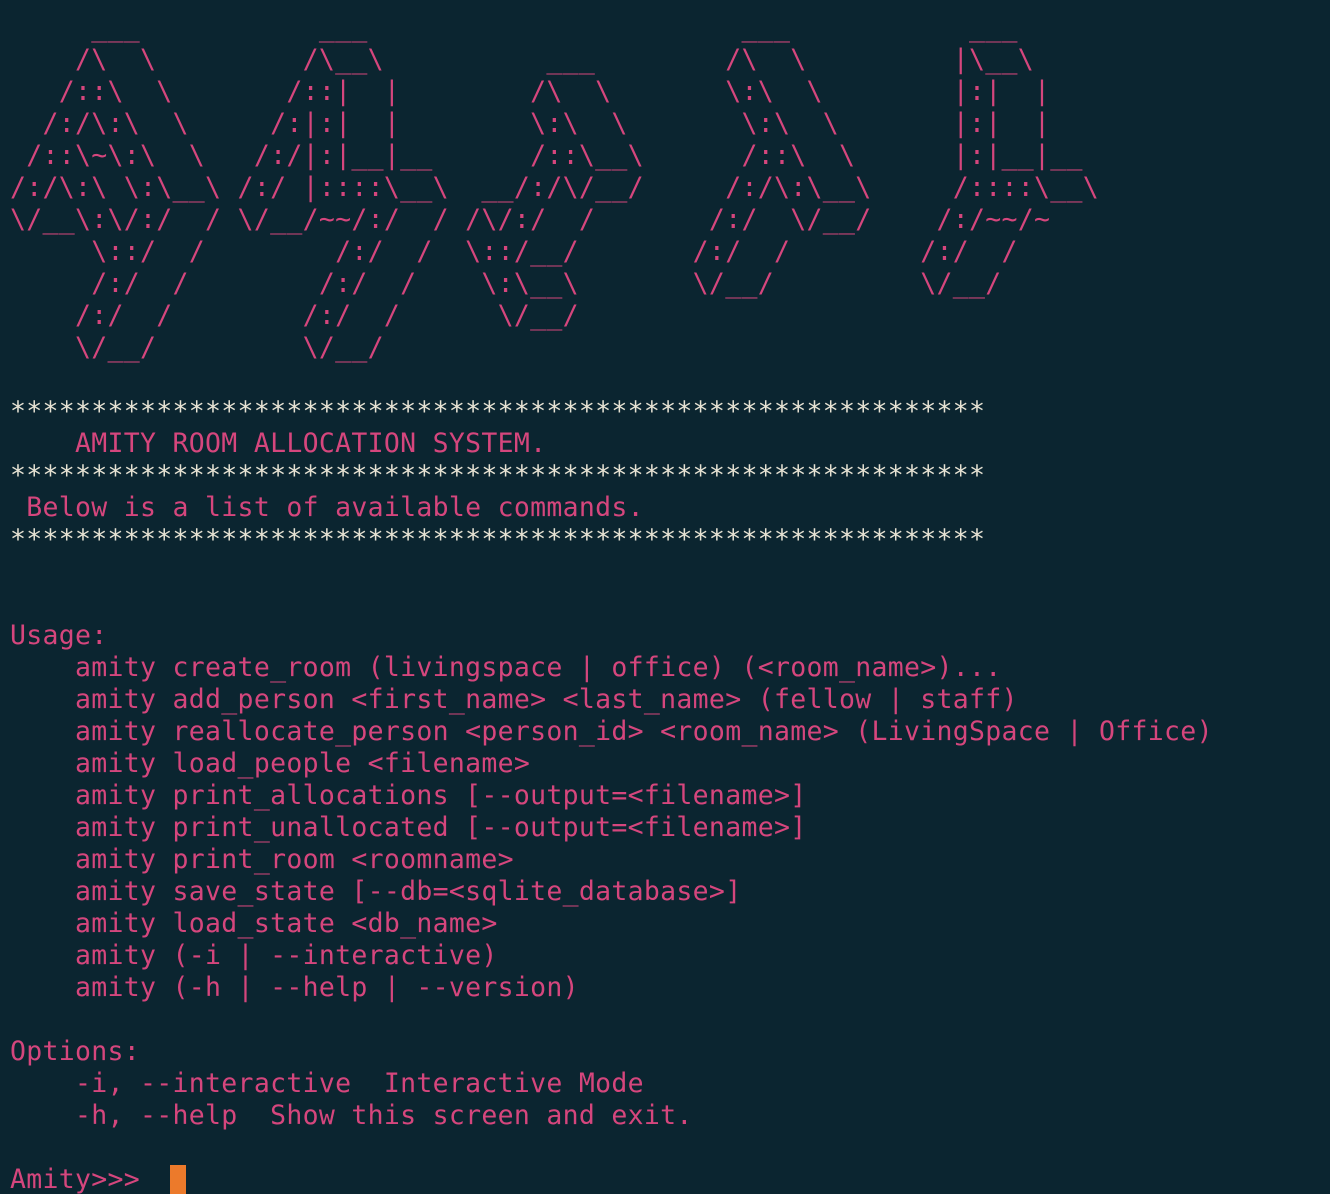  What do you see at coordinates (327, 507) in the screenshot?
I see `subtitle: Below is a list of available commands.` at bounding box center [327, 507].